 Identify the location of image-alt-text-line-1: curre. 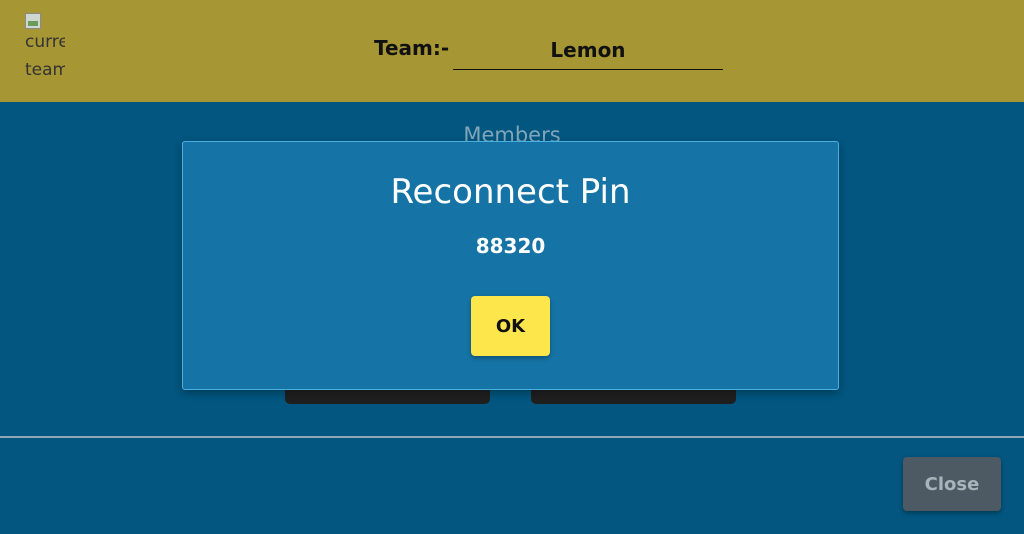
(45, 42).